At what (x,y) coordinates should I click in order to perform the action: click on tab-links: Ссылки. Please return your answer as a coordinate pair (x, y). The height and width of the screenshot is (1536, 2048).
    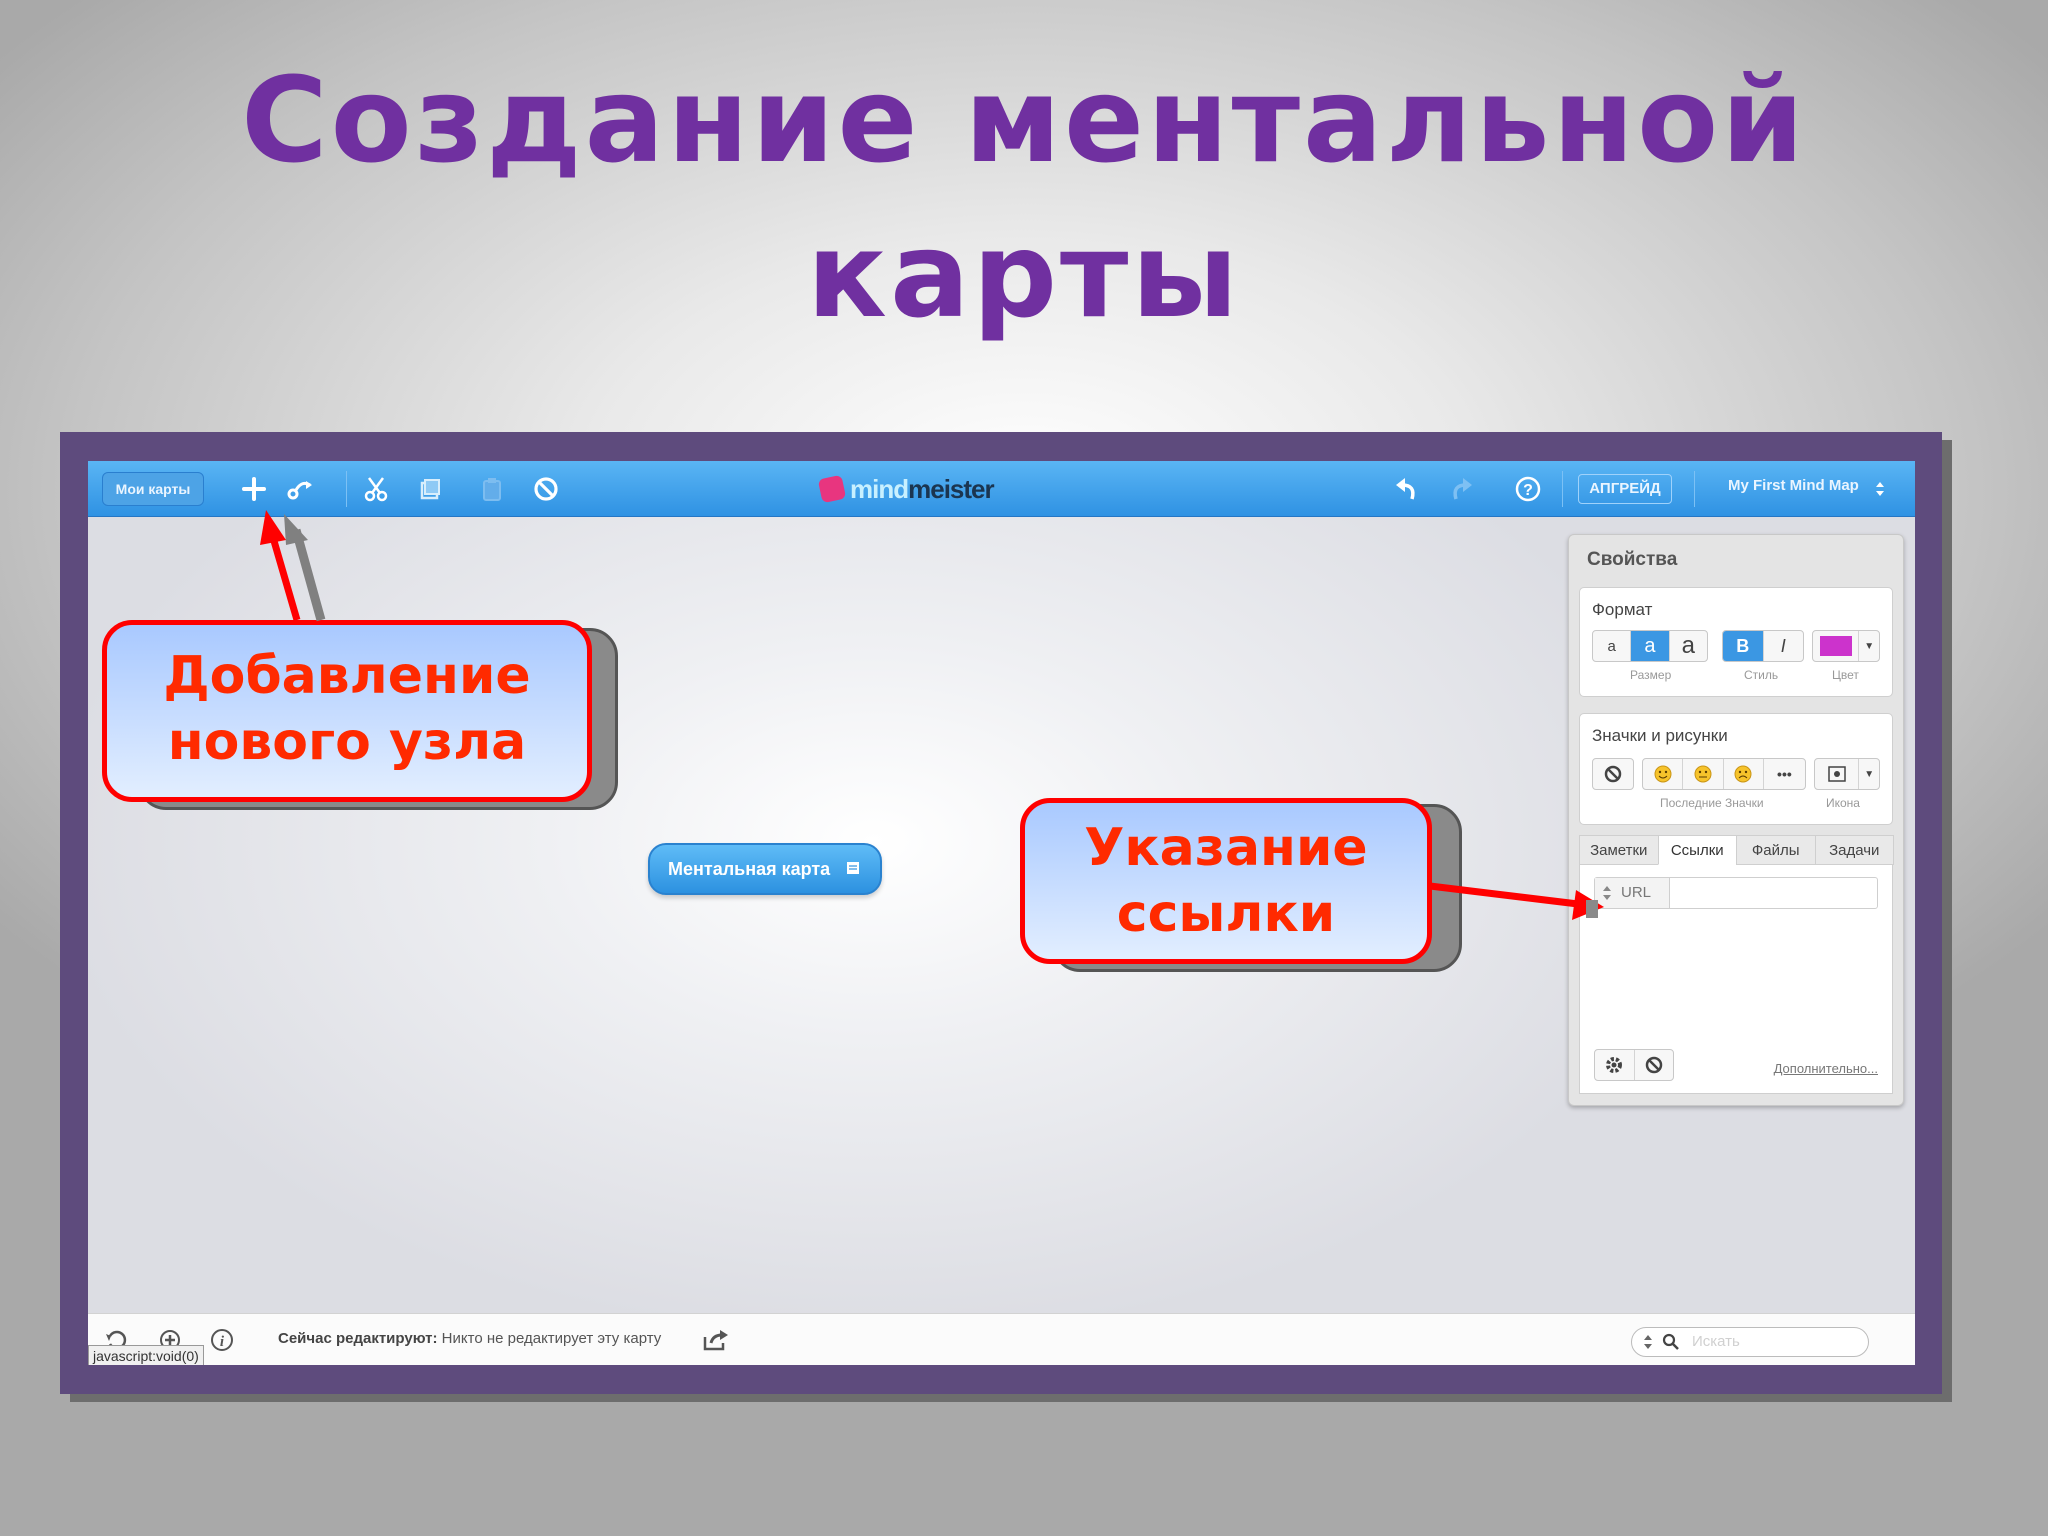
    Looking at the image, I should click on (1697, 850).